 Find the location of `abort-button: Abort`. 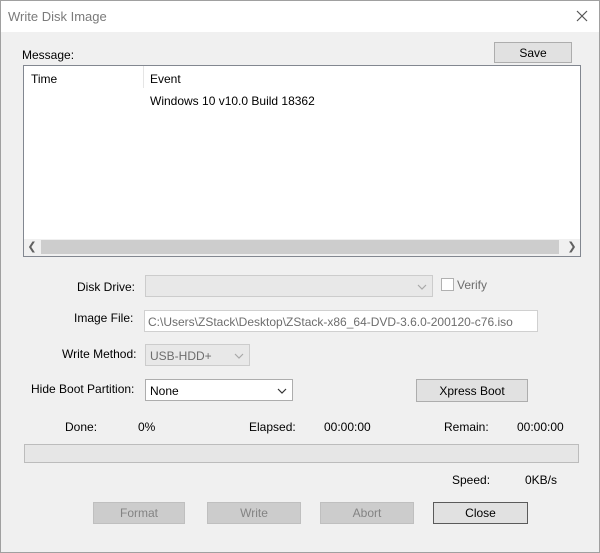

abort-button: Abort is located at coordinates (367, 513).